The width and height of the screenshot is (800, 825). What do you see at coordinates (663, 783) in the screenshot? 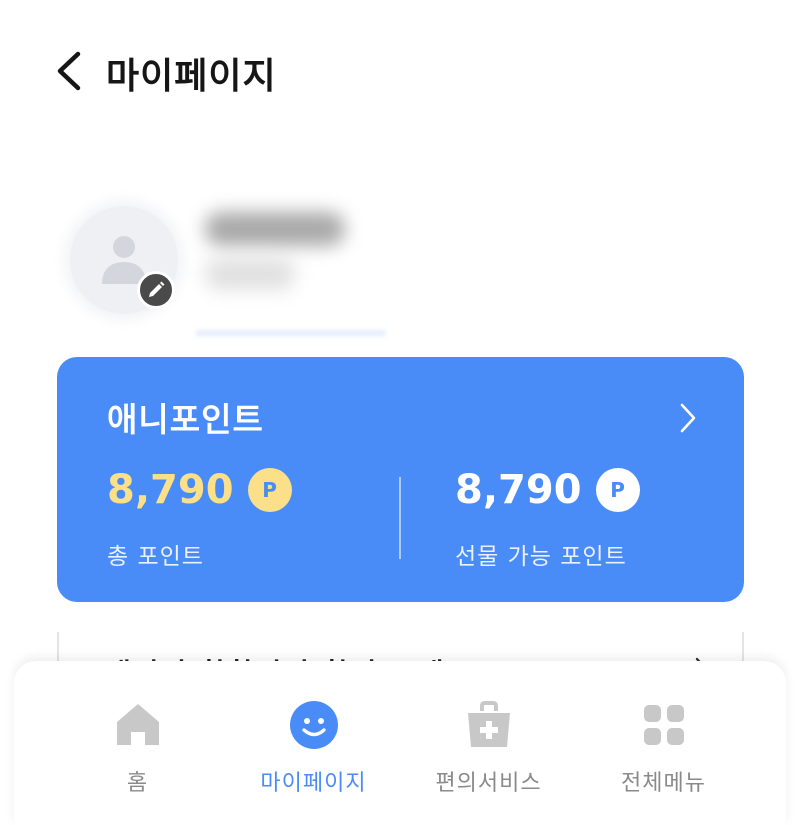
I see `tab-label: 전체메뉴` at bounding box center [663, 783].